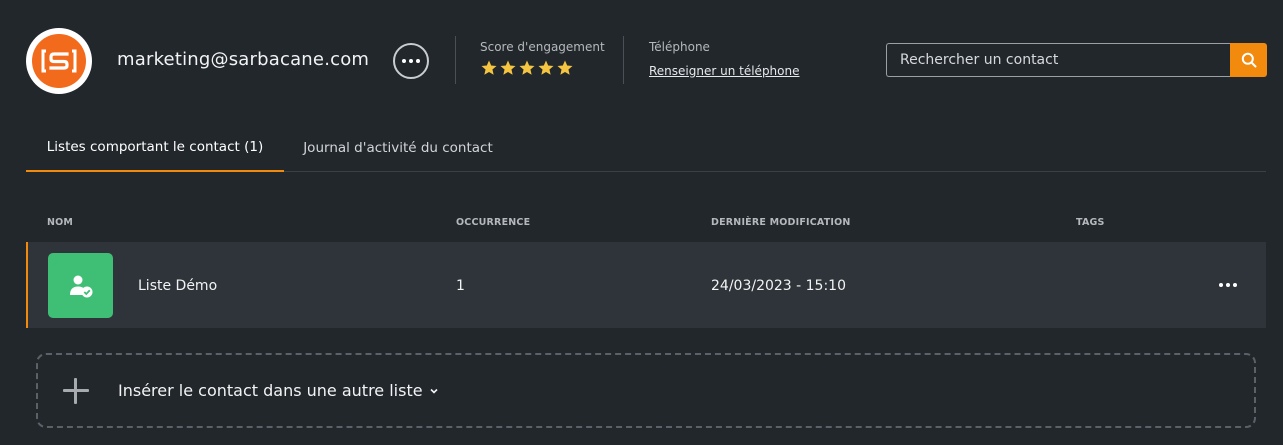 The height and width of the screenshot is (445, 1283). I want to click on list-name: Liste Démo, so click(177, 286).